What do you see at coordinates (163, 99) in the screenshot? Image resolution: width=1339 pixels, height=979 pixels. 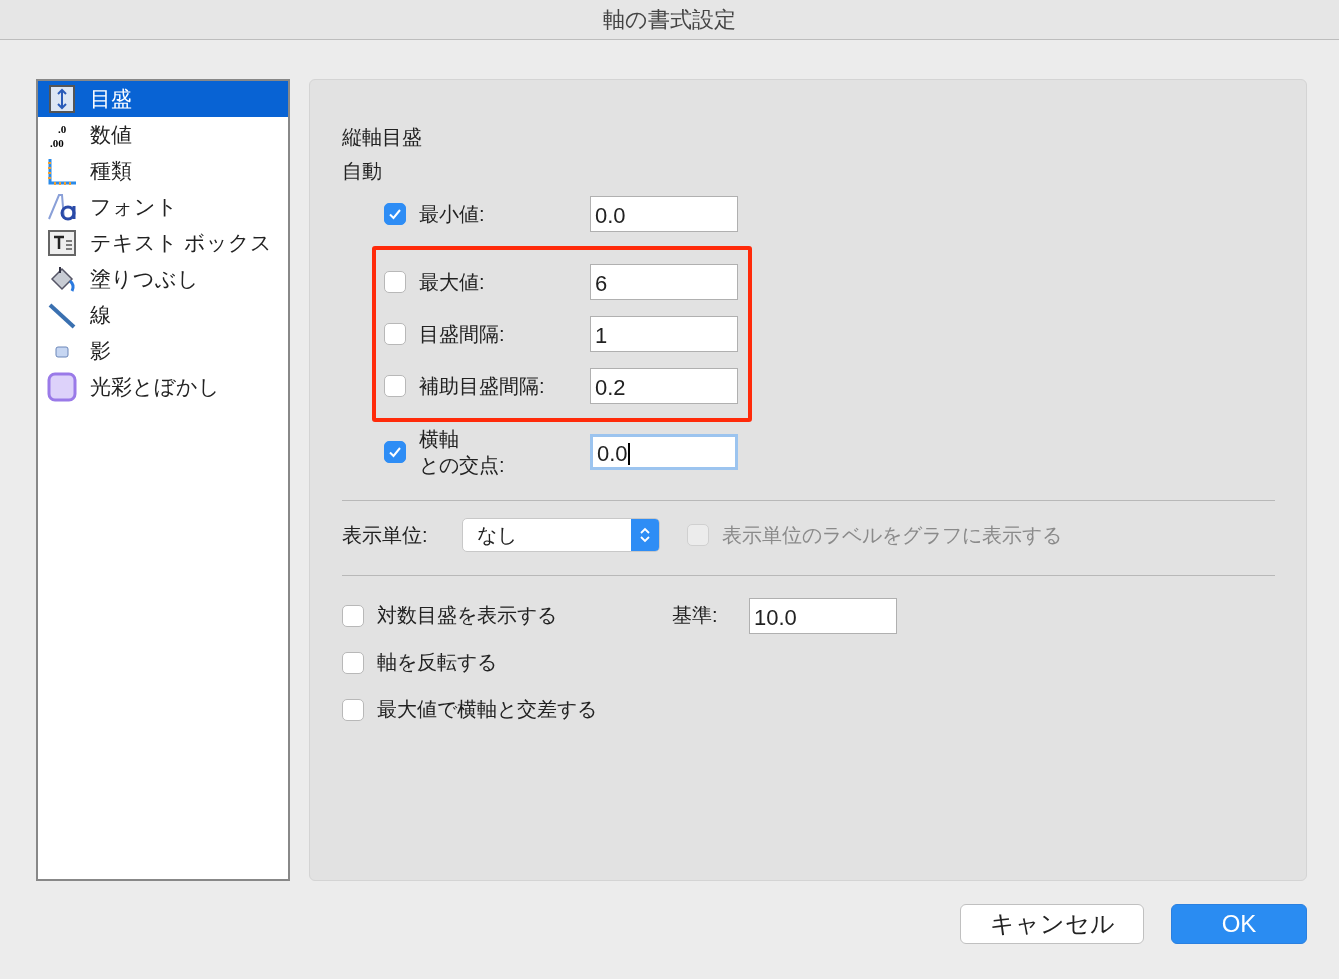 I see `category-item: 目盛` at bounding box center [163, 99].